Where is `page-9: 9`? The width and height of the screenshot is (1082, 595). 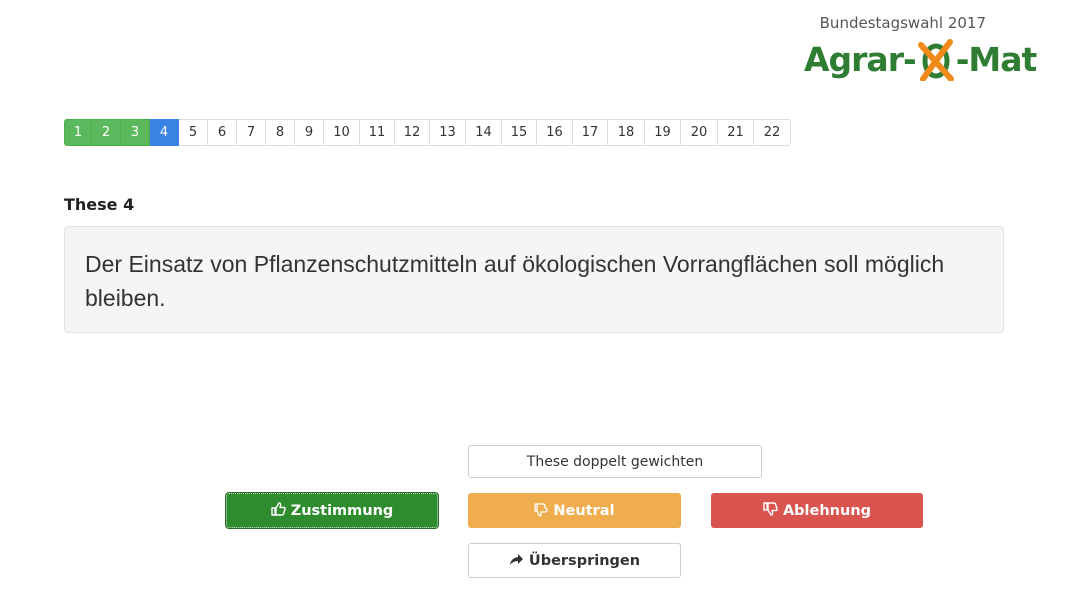 page-9: 9 is located at coordinates (309, 132).